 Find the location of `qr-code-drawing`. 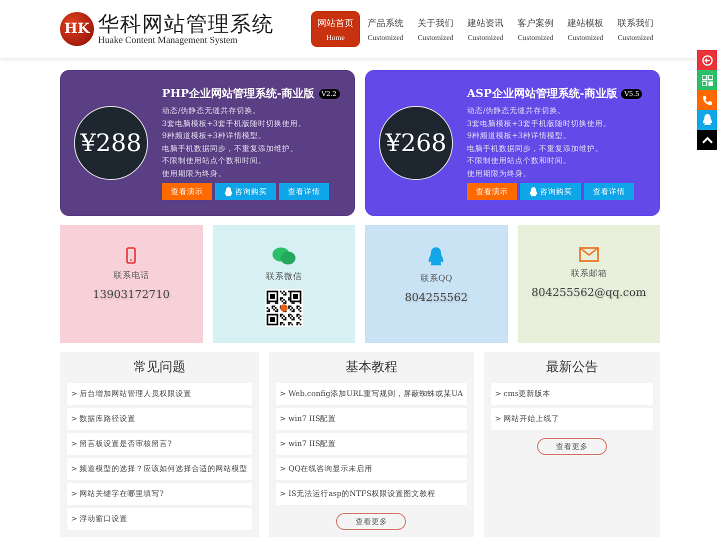

qr-code-drawing is located at coordinates (283, 308).